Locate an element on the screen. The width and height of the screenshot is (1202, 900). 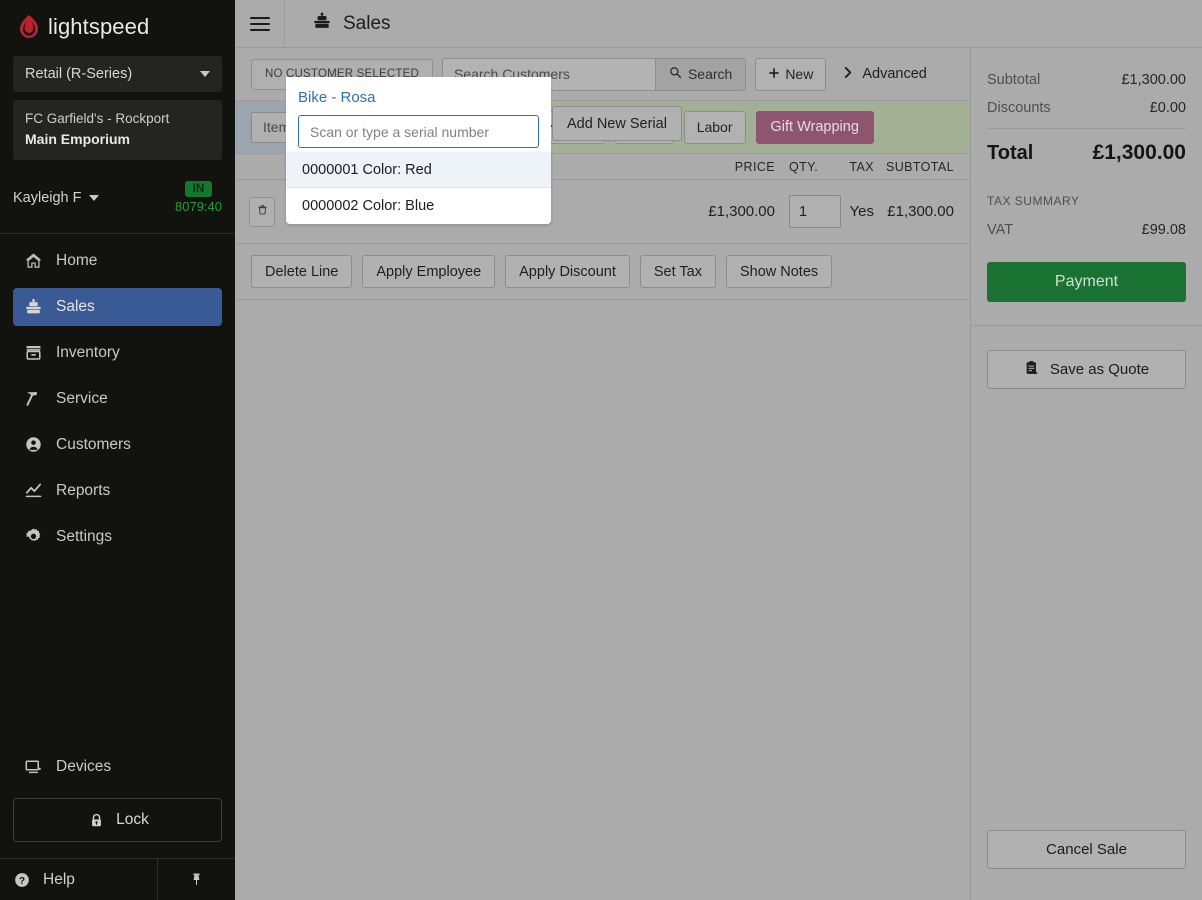
chevron-right-icon is located at coordinates (848, 74).